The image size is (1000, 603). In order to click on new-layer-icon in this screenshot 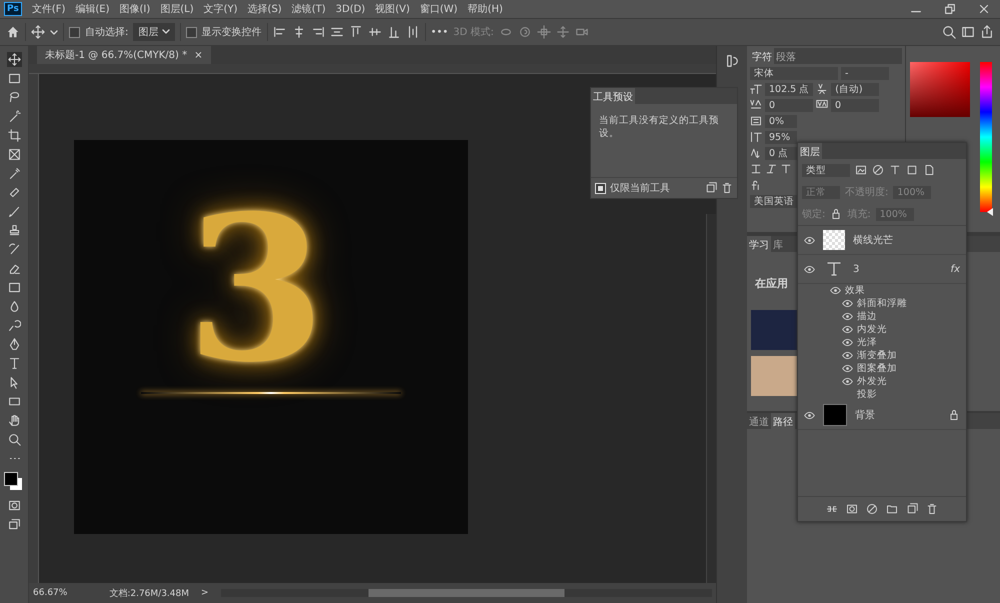, I will do `click(912, 509)`.